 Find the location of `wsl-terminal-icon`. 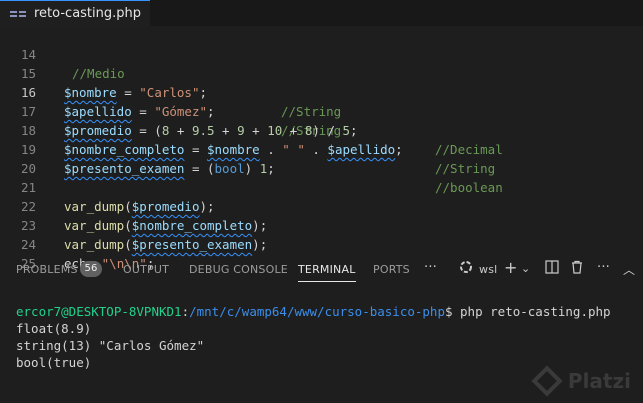

wsl-terminal-icon is located at coordinates (466, 269).